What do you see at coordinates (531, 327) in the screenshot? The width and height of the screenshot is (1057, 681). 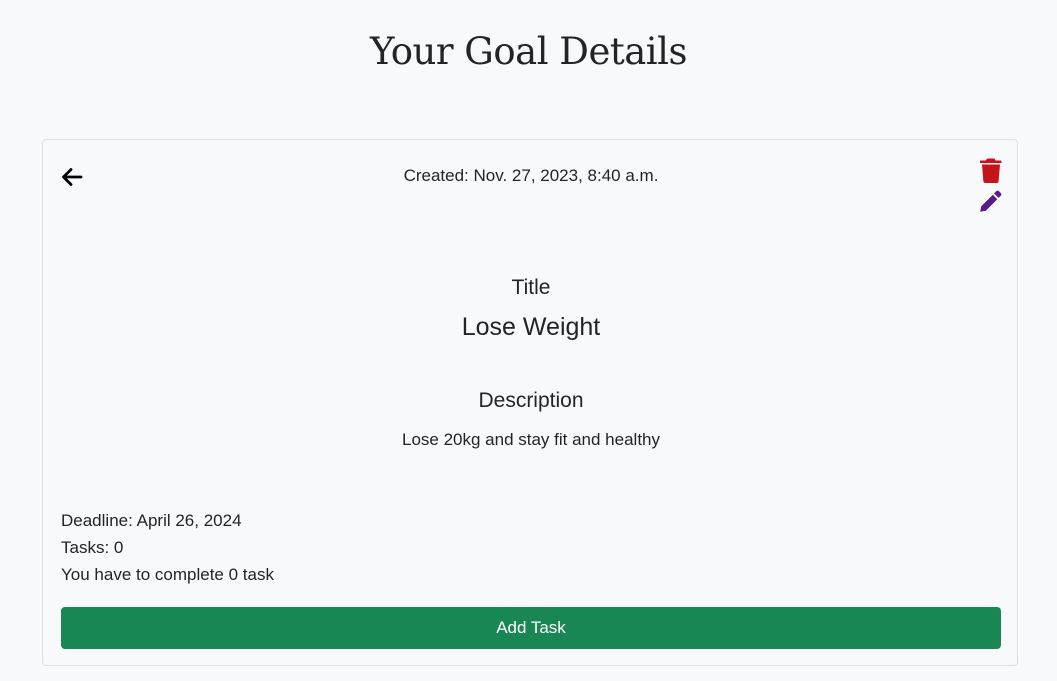 I see `goal-title: Lose Weight` at bounding box center [531, 327].